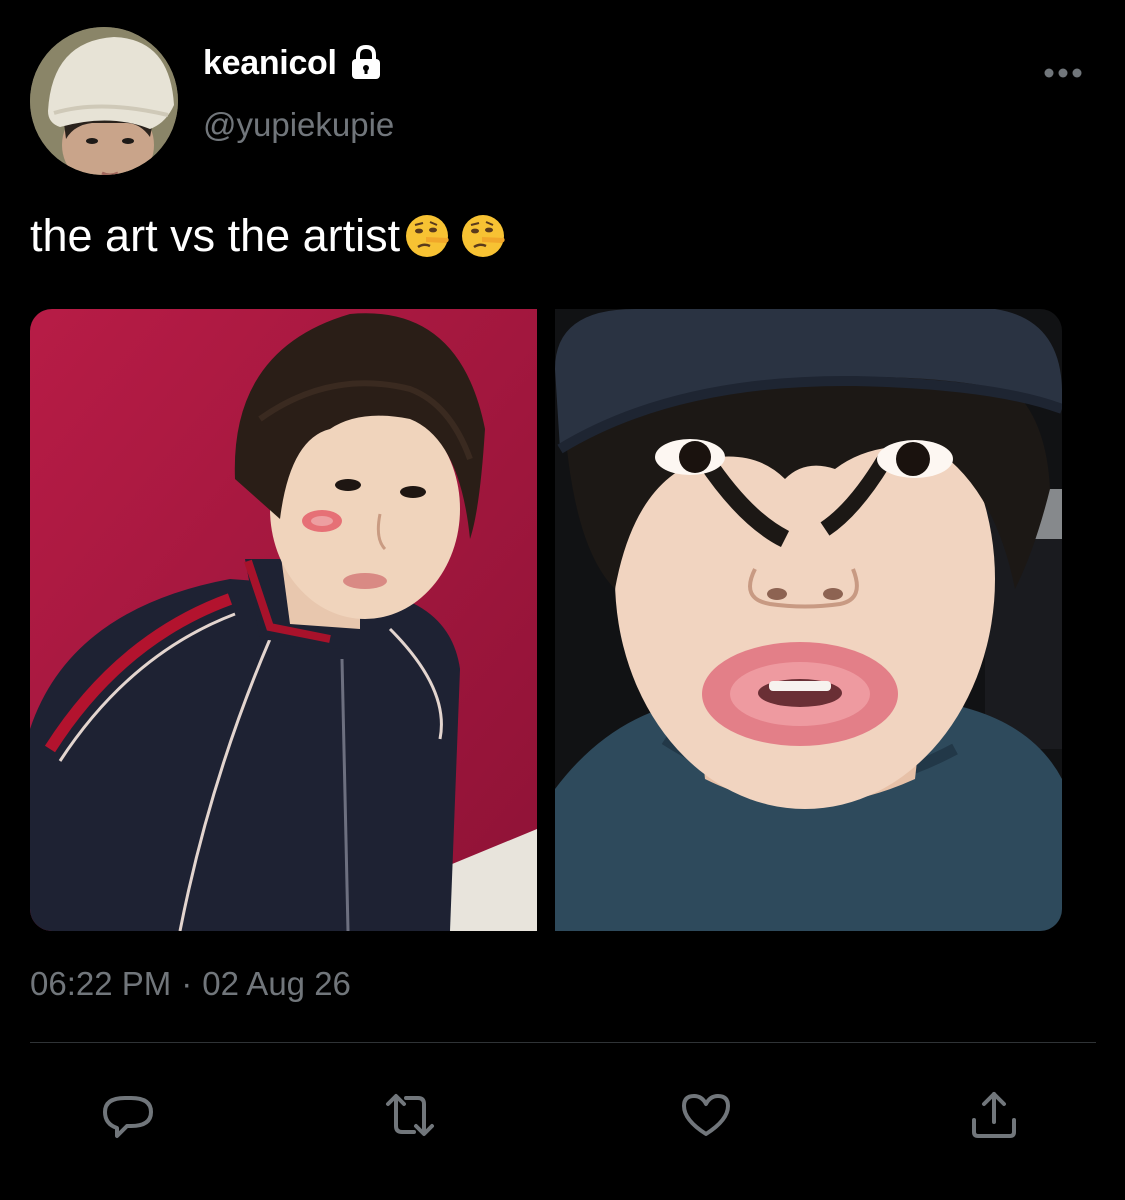 Image resolution: width=1125 pixels, height=1200 pixels. Describe the element at coordinates (215, 235) in the screenshot. I see `tweet-body: the art vs the artist` at that location.